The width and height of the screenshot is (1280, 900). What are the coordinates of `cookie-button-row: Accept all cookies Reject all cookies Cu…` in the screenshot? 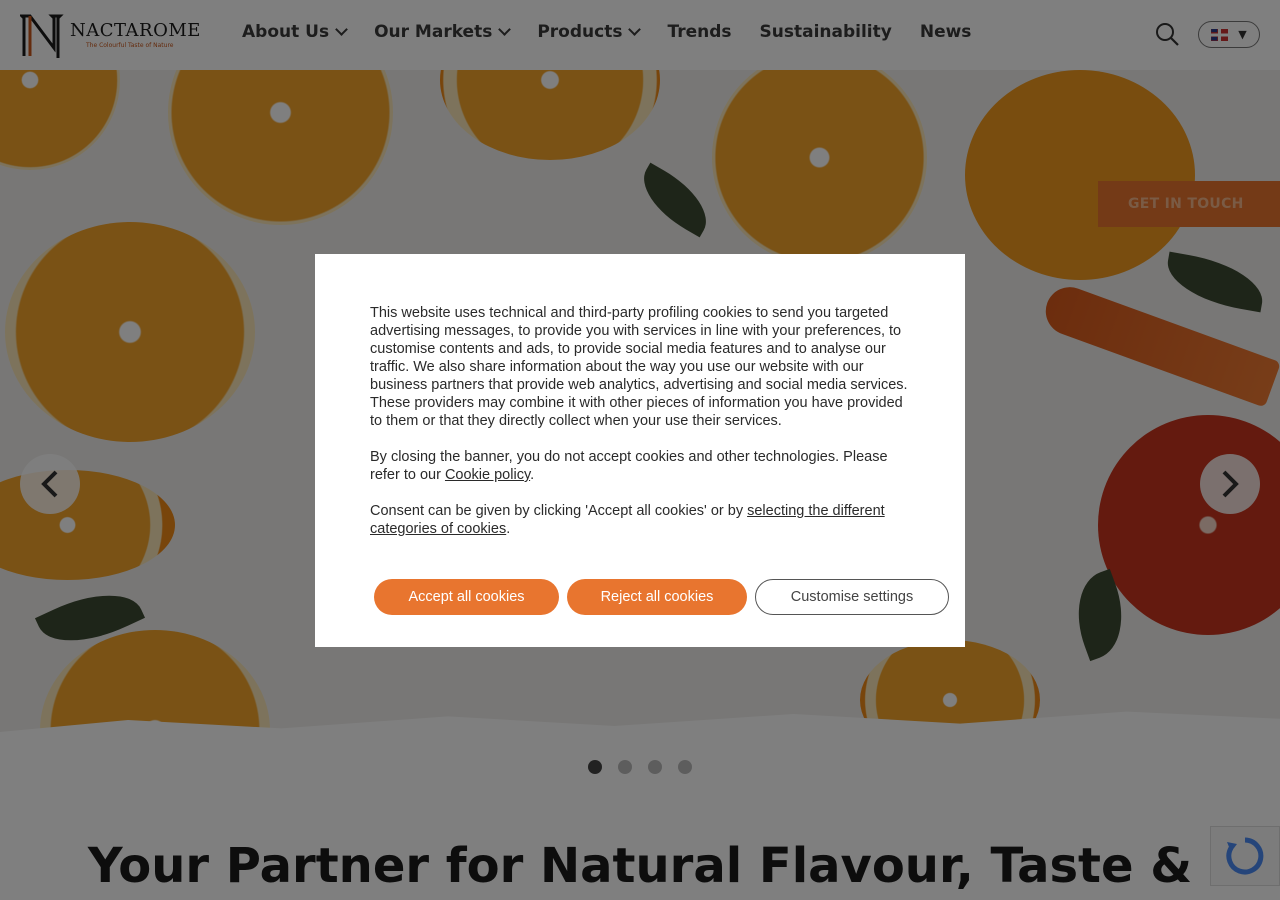 It's located at (661, 597).